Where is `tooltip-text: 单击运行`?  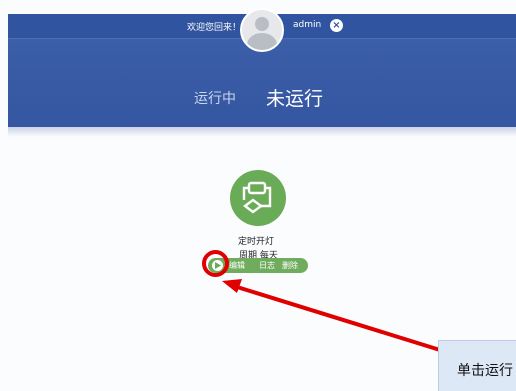 tooltip-text: 单击运行 is located at coordinates (485, 371).